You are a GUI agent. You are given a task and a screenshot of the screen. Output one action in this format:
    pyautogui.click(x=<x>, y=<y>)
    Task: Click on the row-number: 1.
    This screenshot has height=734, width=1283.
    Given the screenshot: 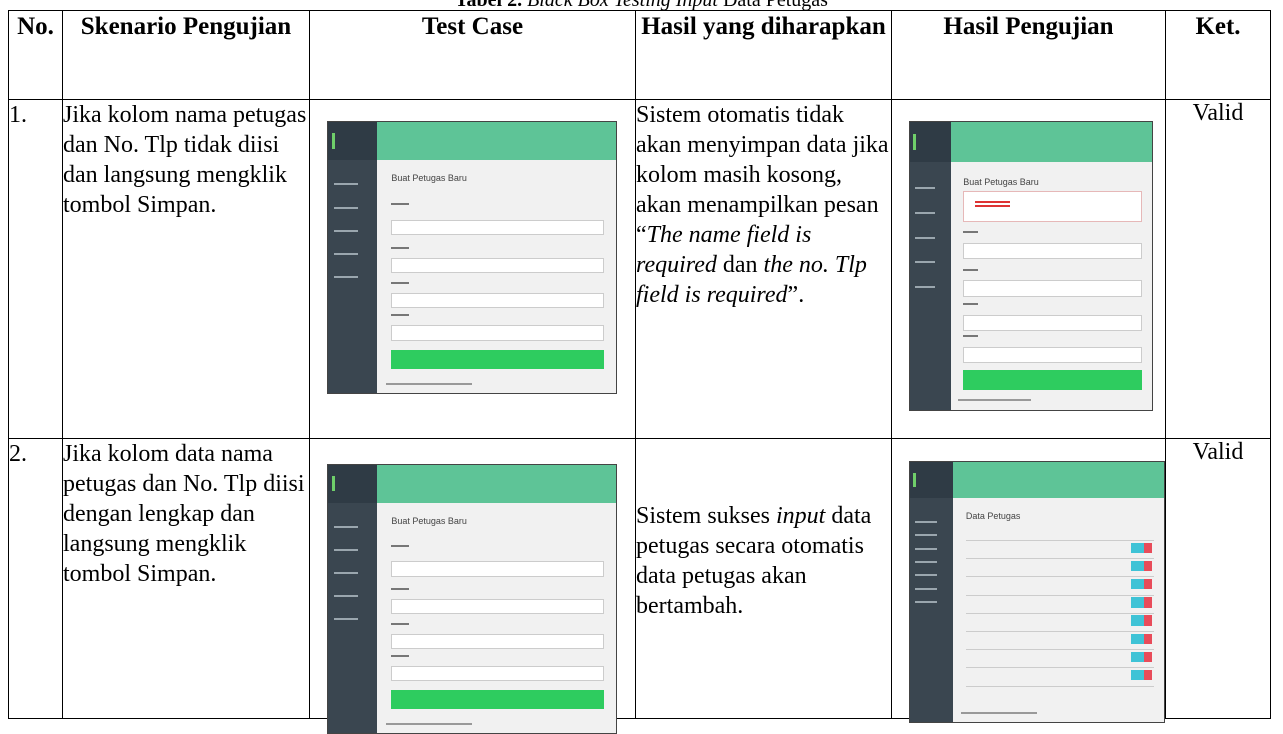 What is the action you would take?
    pyautogui.click(x=35, y=269)
    